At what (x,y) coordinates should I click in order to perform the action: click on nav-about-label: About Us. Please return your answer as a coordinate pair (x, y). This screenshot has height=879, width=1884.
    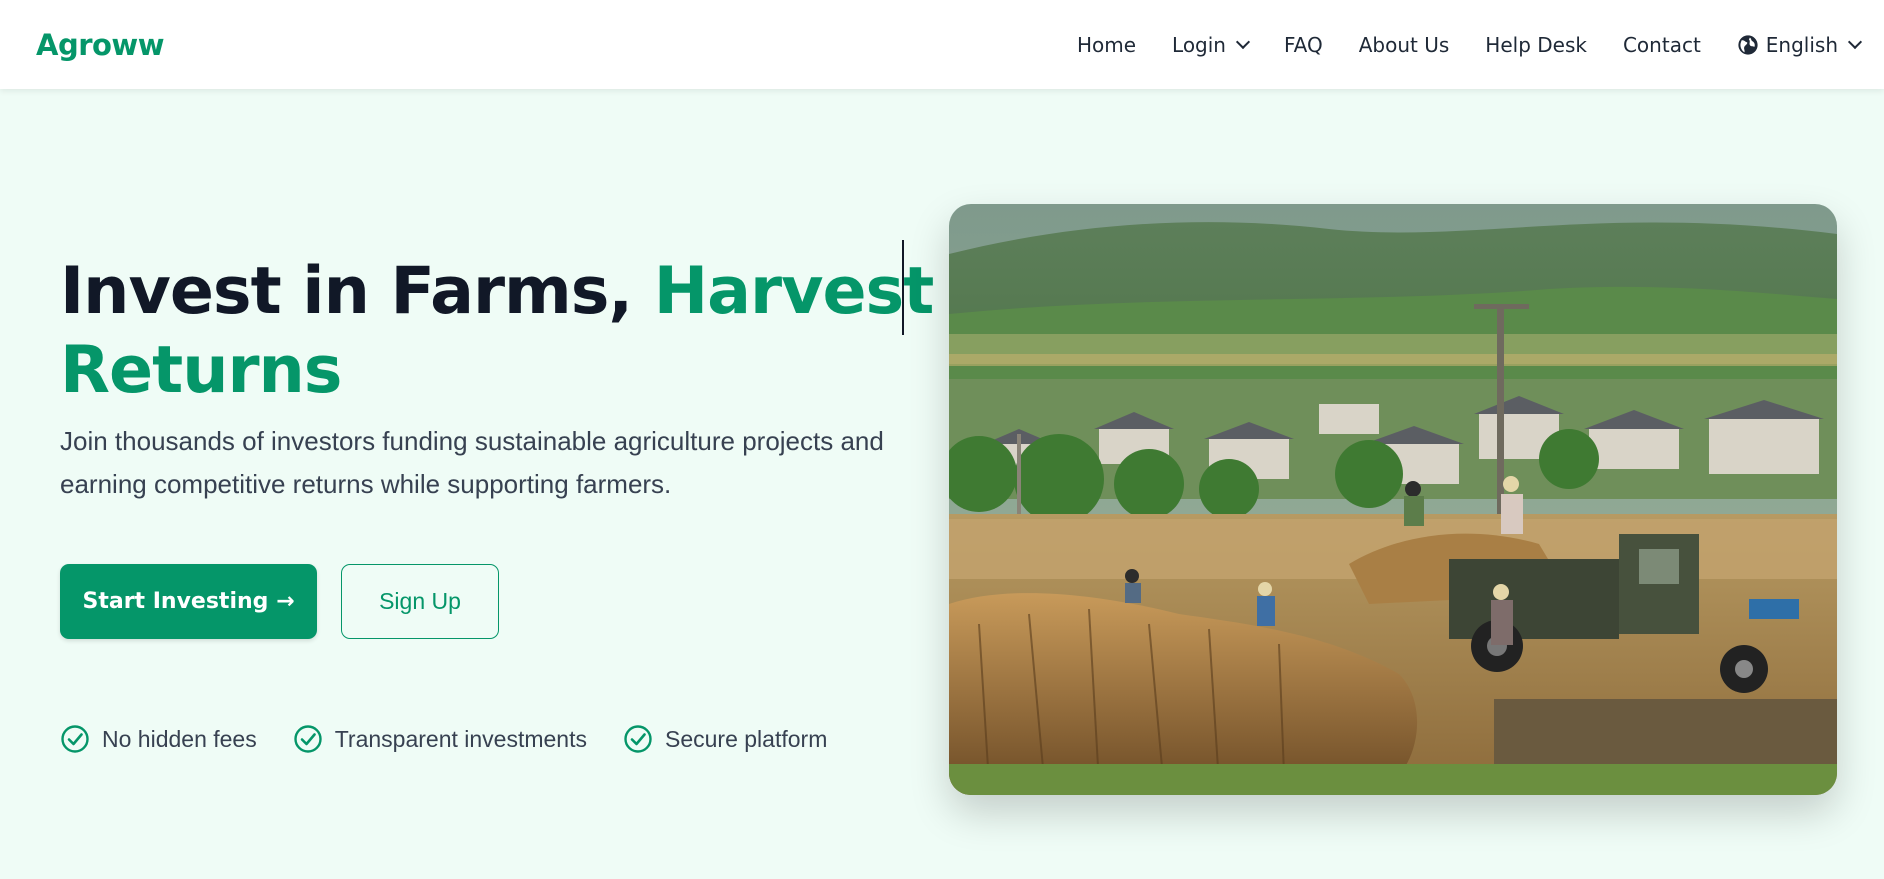
    Looking at the image, I should click on (1404, 44).